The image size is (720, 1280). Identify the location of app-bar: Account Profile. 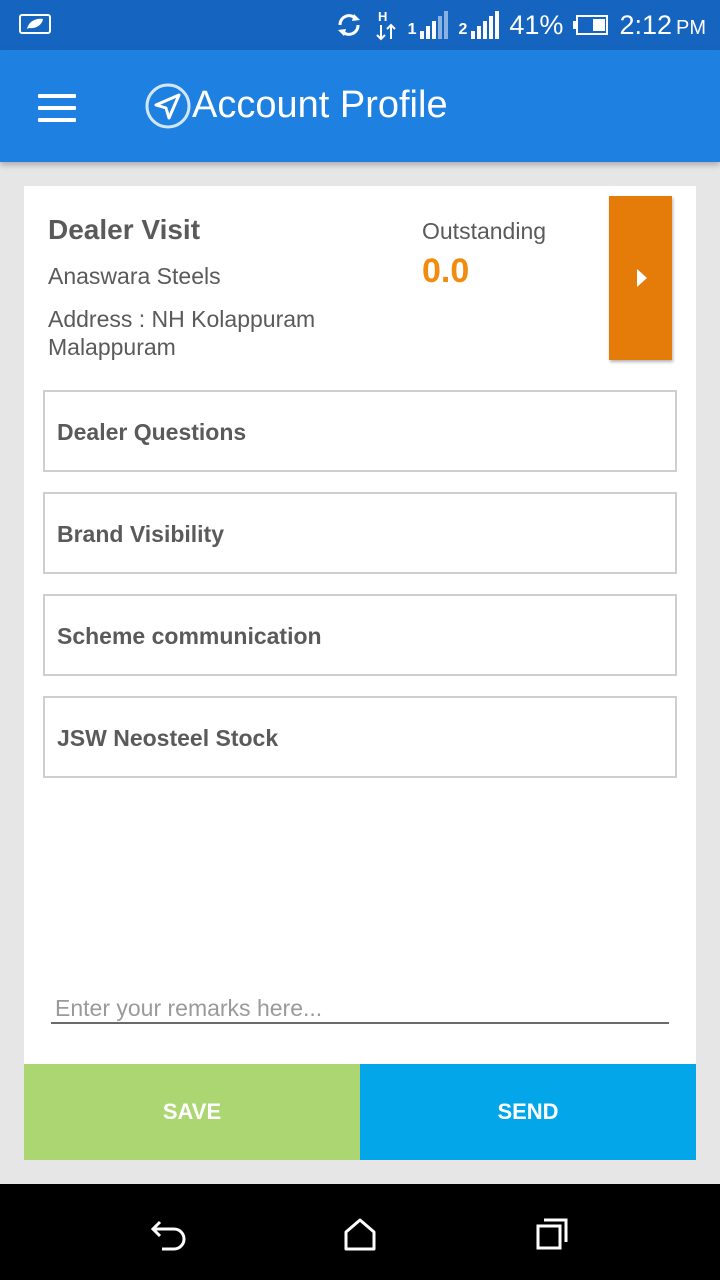
(360, 106).